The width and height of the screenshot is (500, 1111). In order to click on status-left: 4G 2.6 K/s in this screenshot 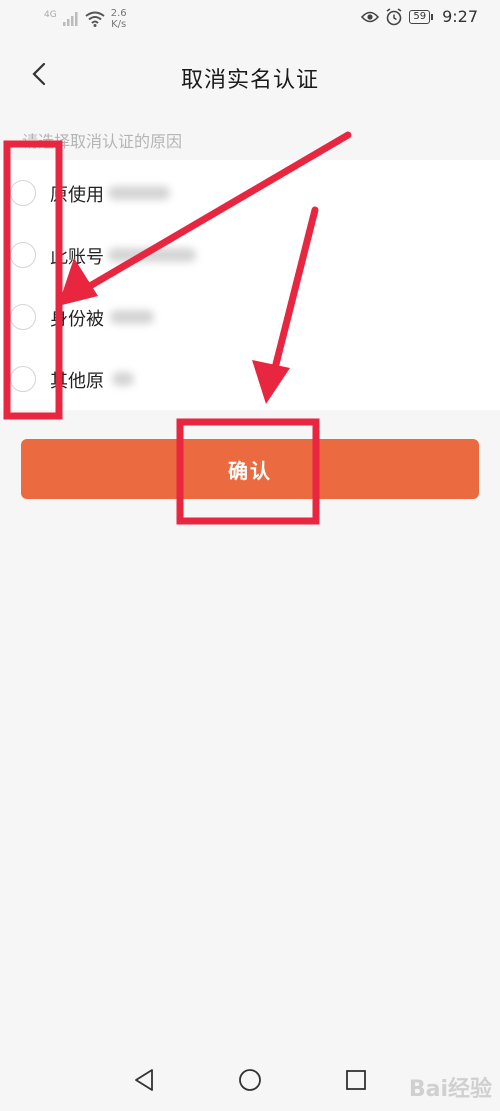, I will do `click(85, 19)`.